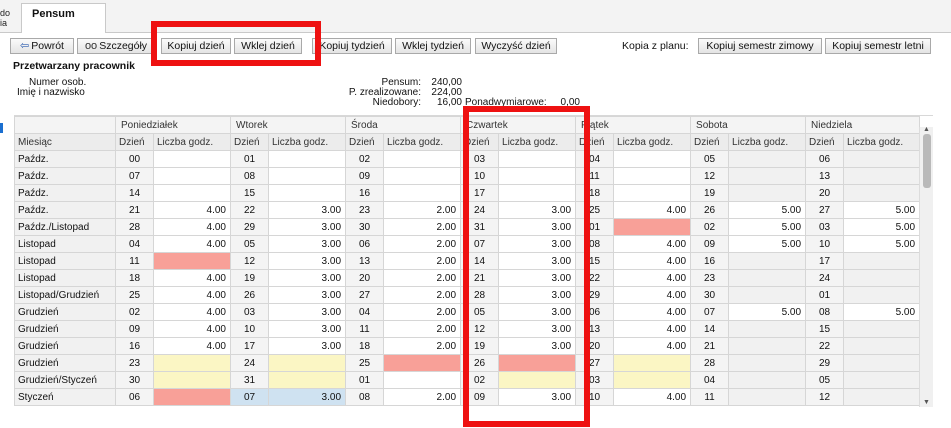  What do you see at coordinates (365, 329) in the screenshot?
I see `day-number-cell: 11` at bounding box center [365, 329].